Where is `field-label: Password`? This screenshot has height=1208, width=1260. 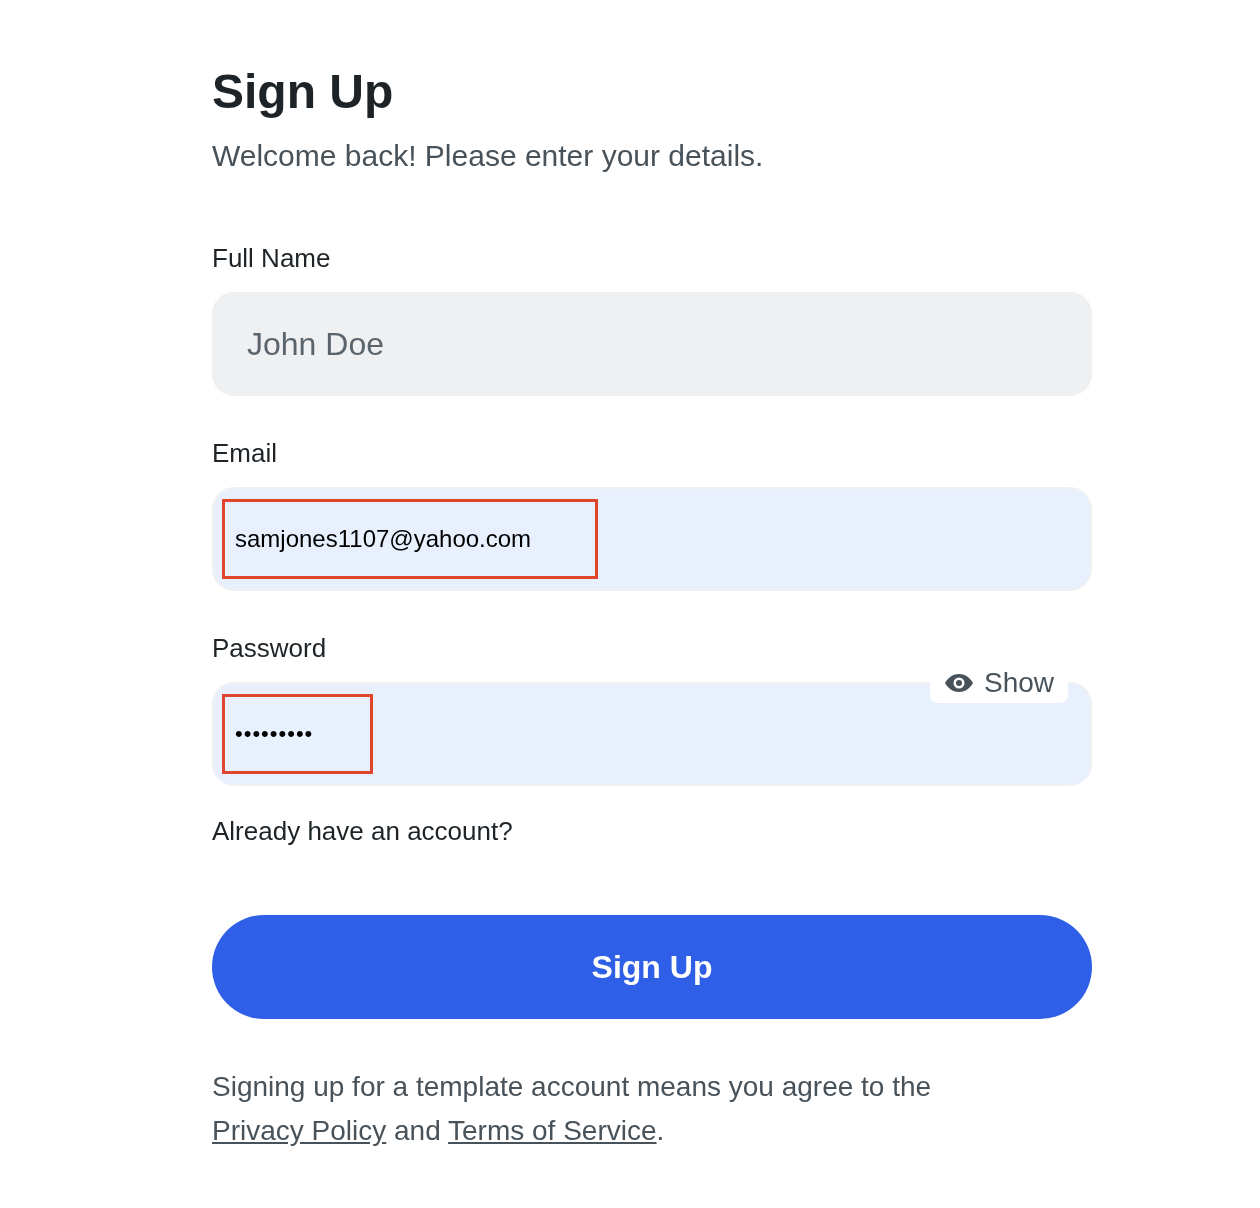 field-label: Password is located at coordinates (269, 648).